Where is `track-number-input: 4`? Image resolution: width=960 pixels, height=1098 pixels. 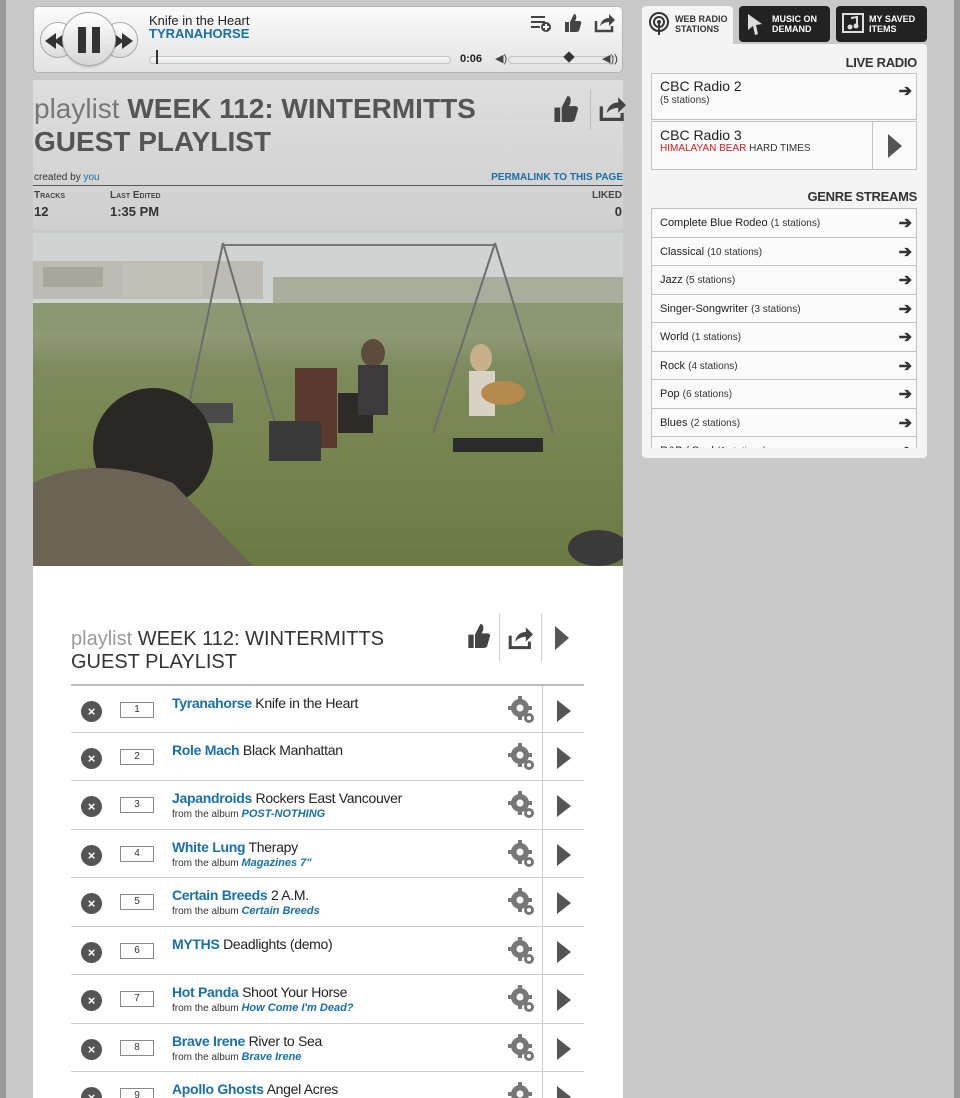 track-number-input: 4 is located at coordinates (137, 853).